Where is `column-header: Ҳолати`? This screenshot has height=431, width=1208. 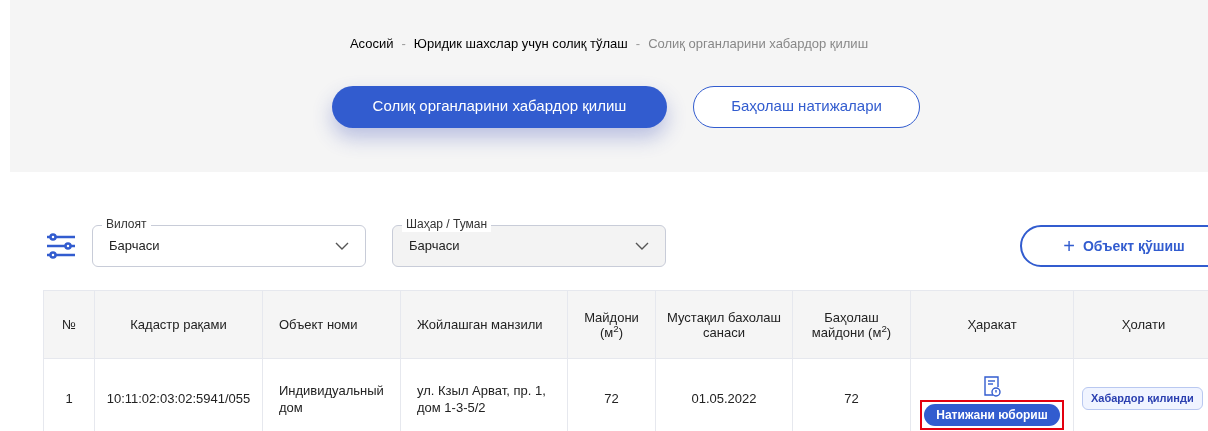
column-header: Ҳолати is located at coordinates (1143, 324).